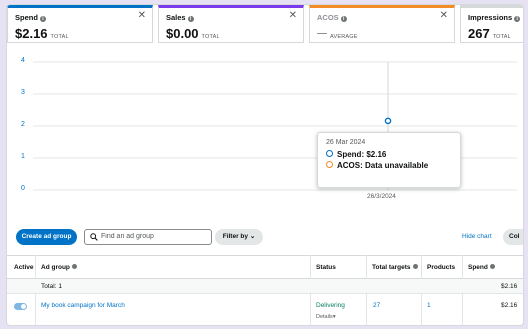 This screenshot has height=329, width=528. I want to click on total-label: Total: 1, so click(51, 286).